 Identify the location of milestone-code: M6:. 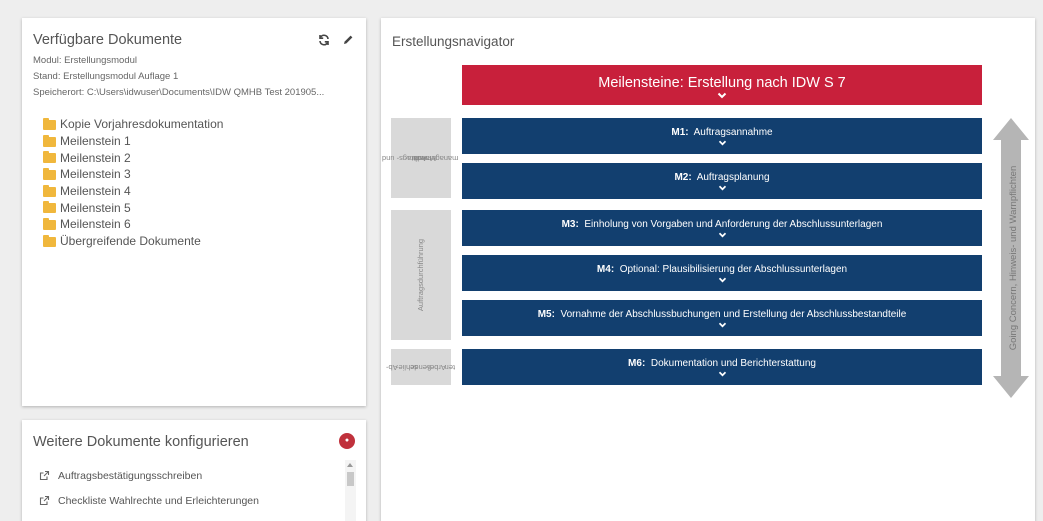
(637, 363).